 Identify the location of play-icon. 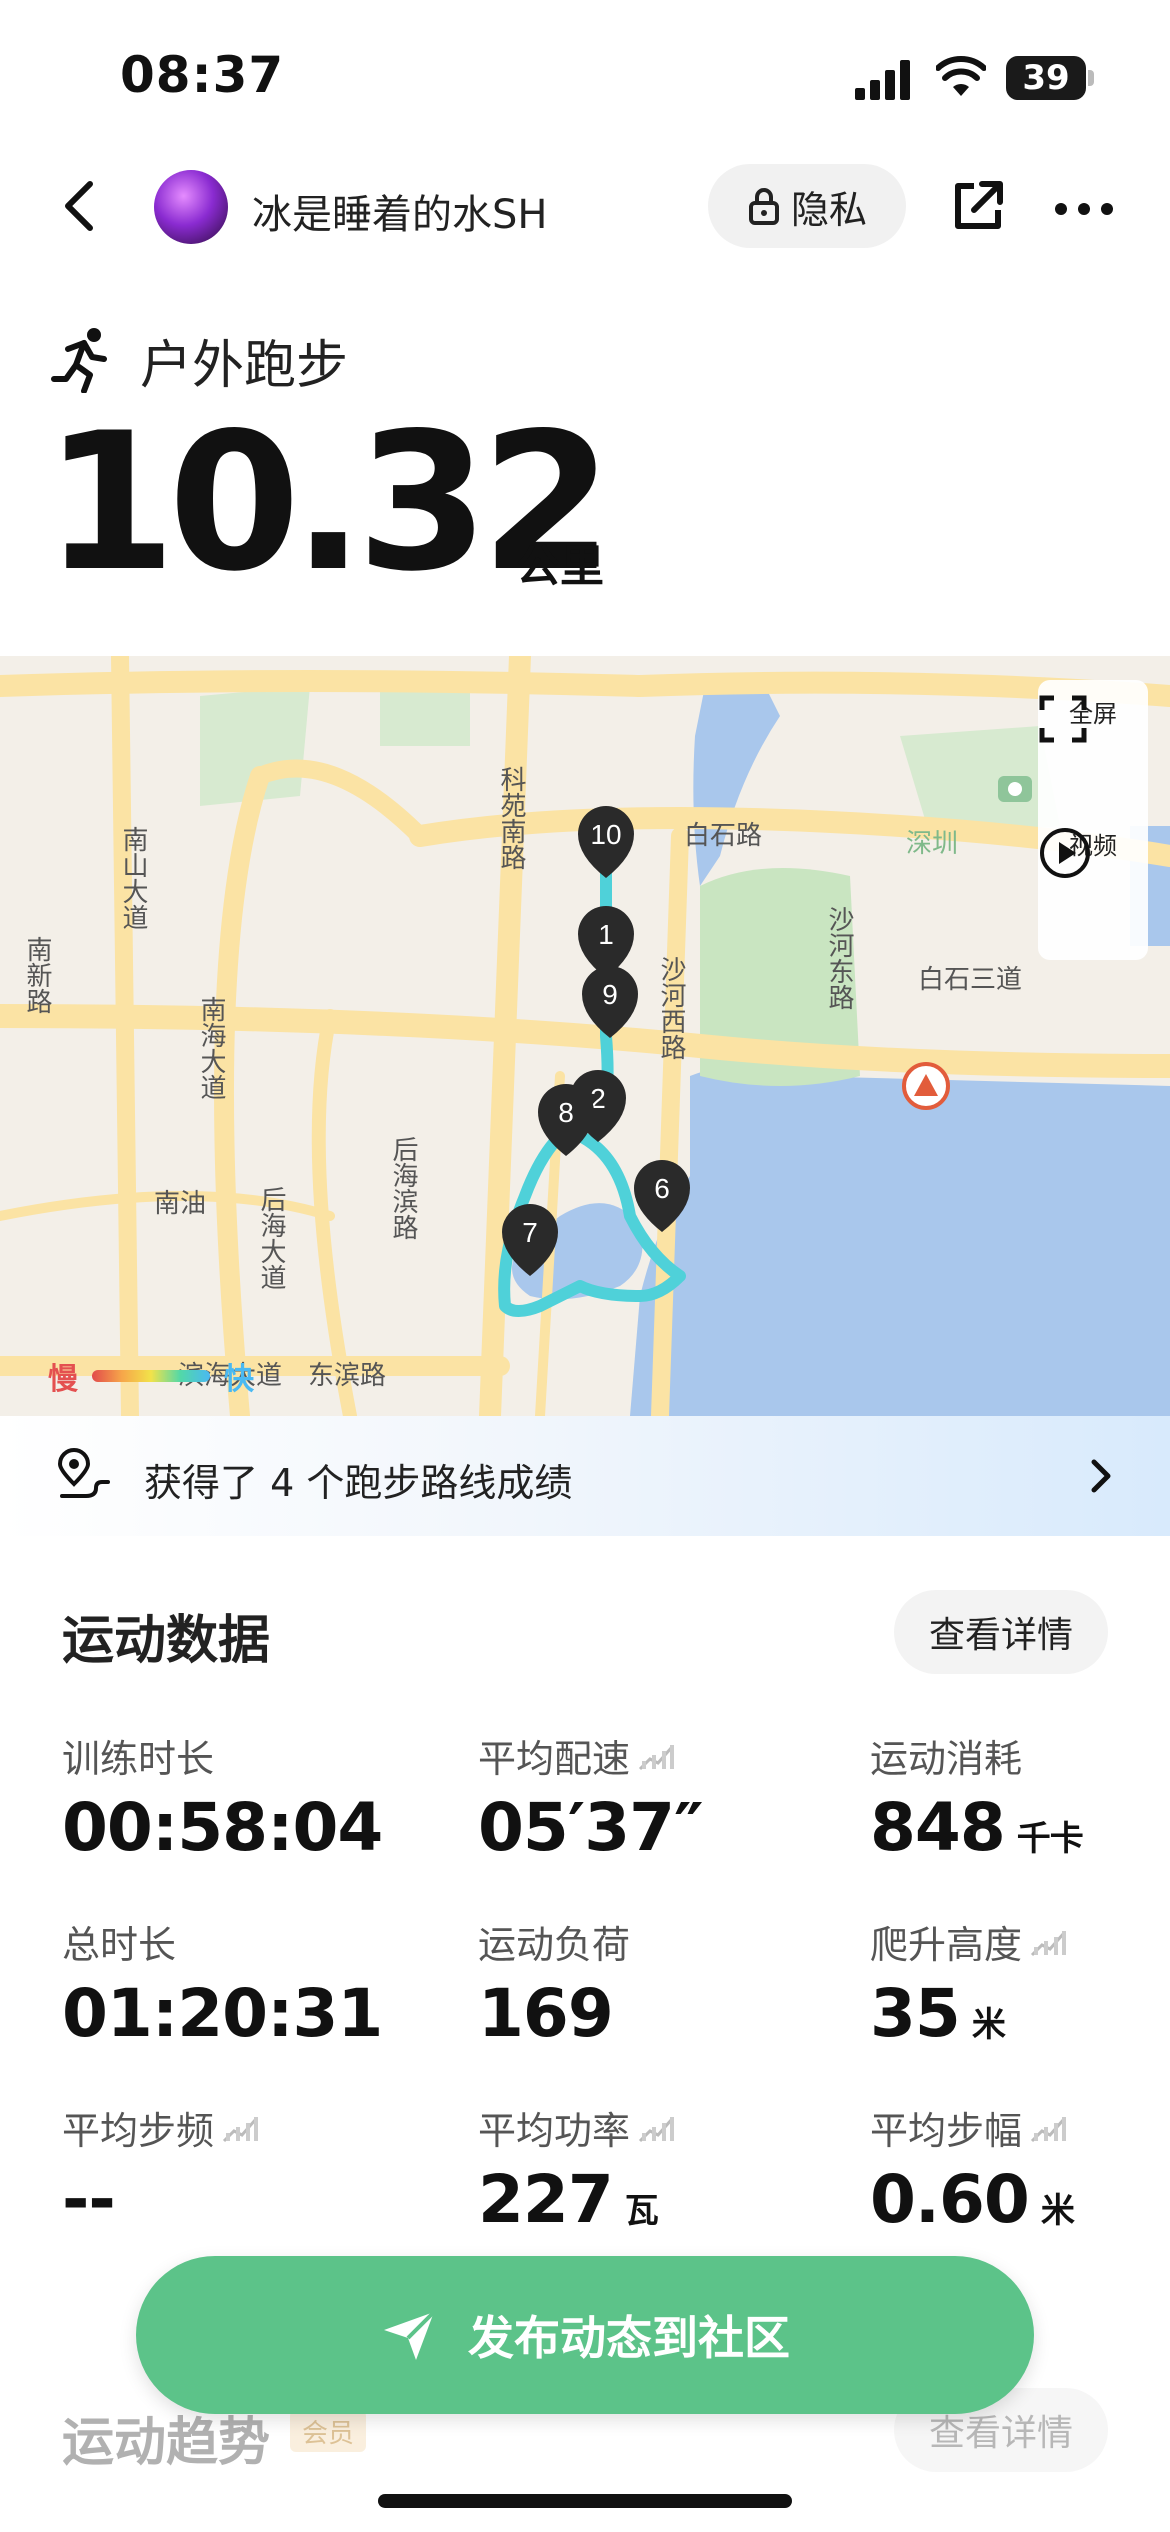
(1065, 853).